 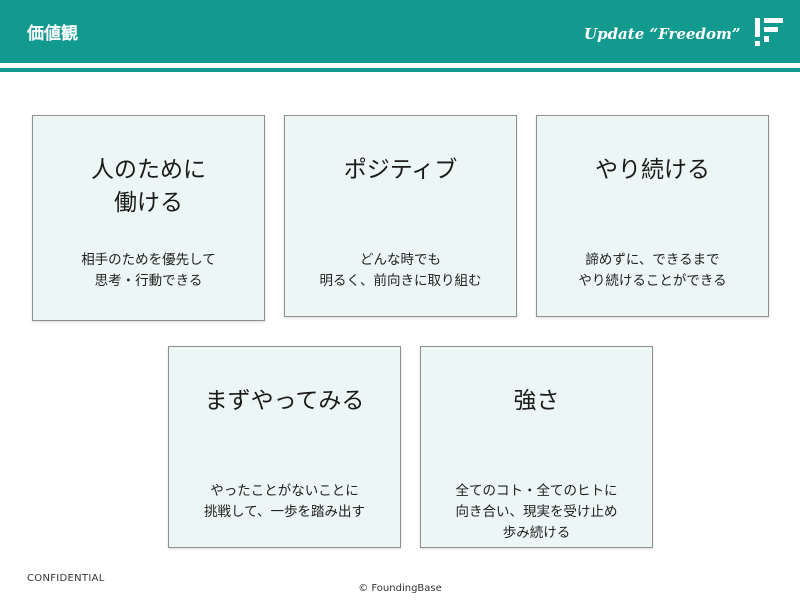 I want to click on value-card-title: 人のために 働ける, so click(x=148, y=186).